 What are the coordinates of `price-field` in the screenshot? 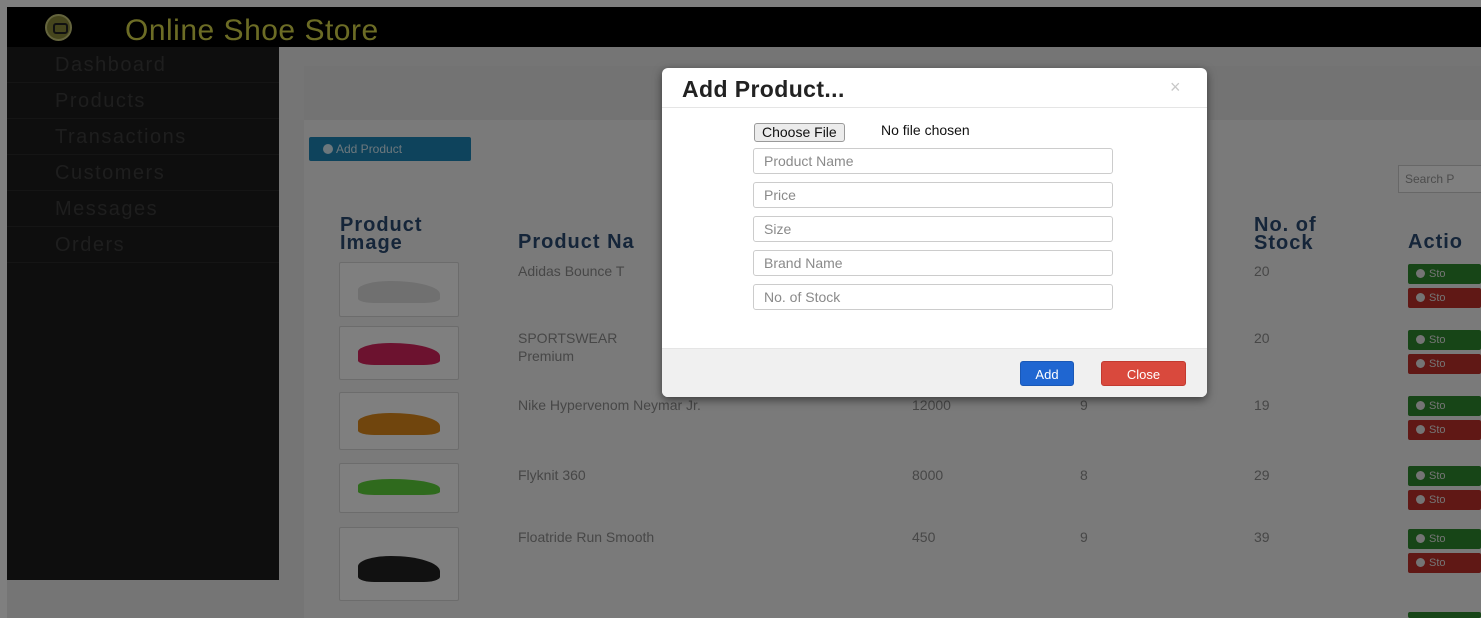 It's located at (933, 195).